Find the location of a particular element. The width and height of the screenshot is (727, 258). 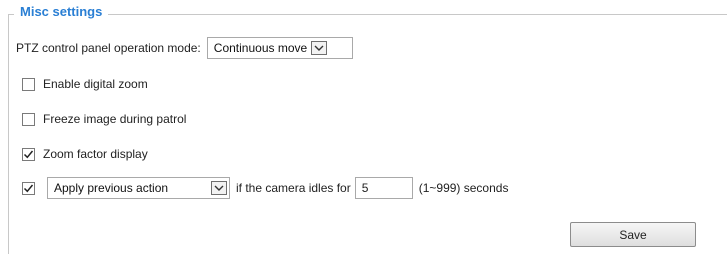

save-button: Save is located at coordinates (633, 234).